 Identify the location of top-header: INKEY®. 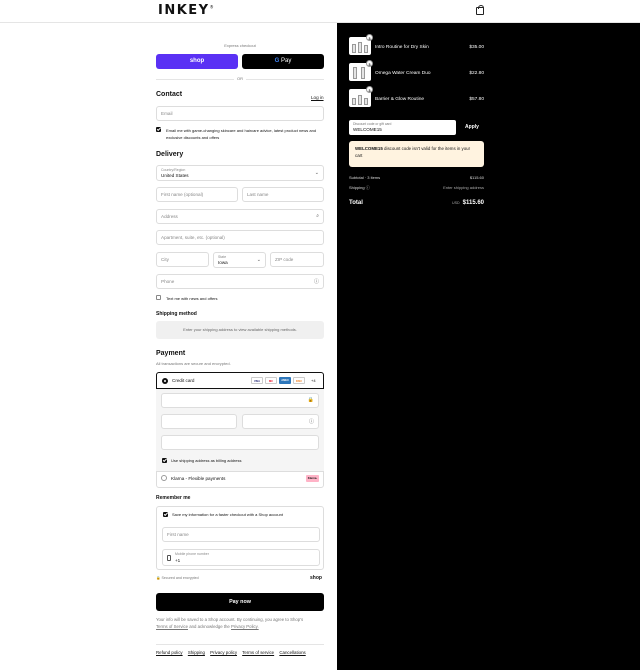
(320, 11).